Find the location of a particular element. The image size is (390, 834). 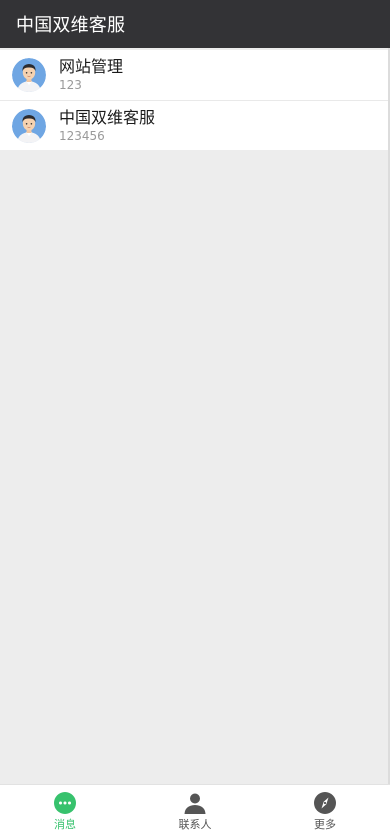

page-title: 中国双维客服 is located at coordinates (71, 25).